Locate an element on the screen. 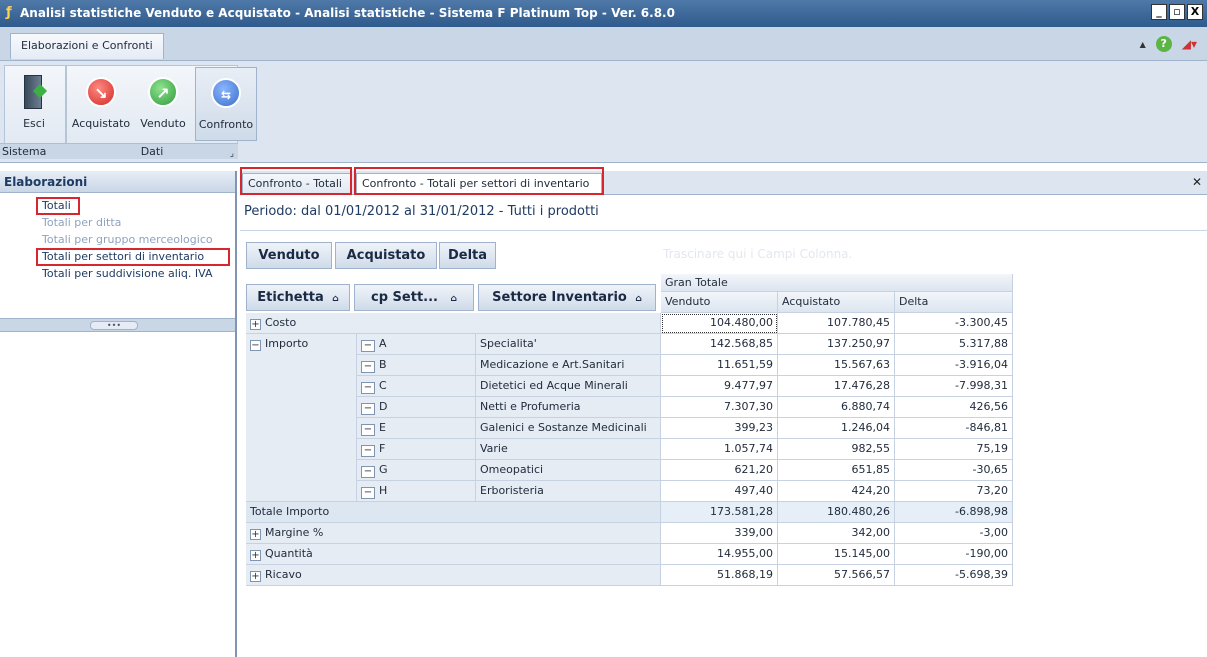 The height and width of the screenshot is (657, 1207). cell-value: 14.955,00 is located at coordinates (719, 554).